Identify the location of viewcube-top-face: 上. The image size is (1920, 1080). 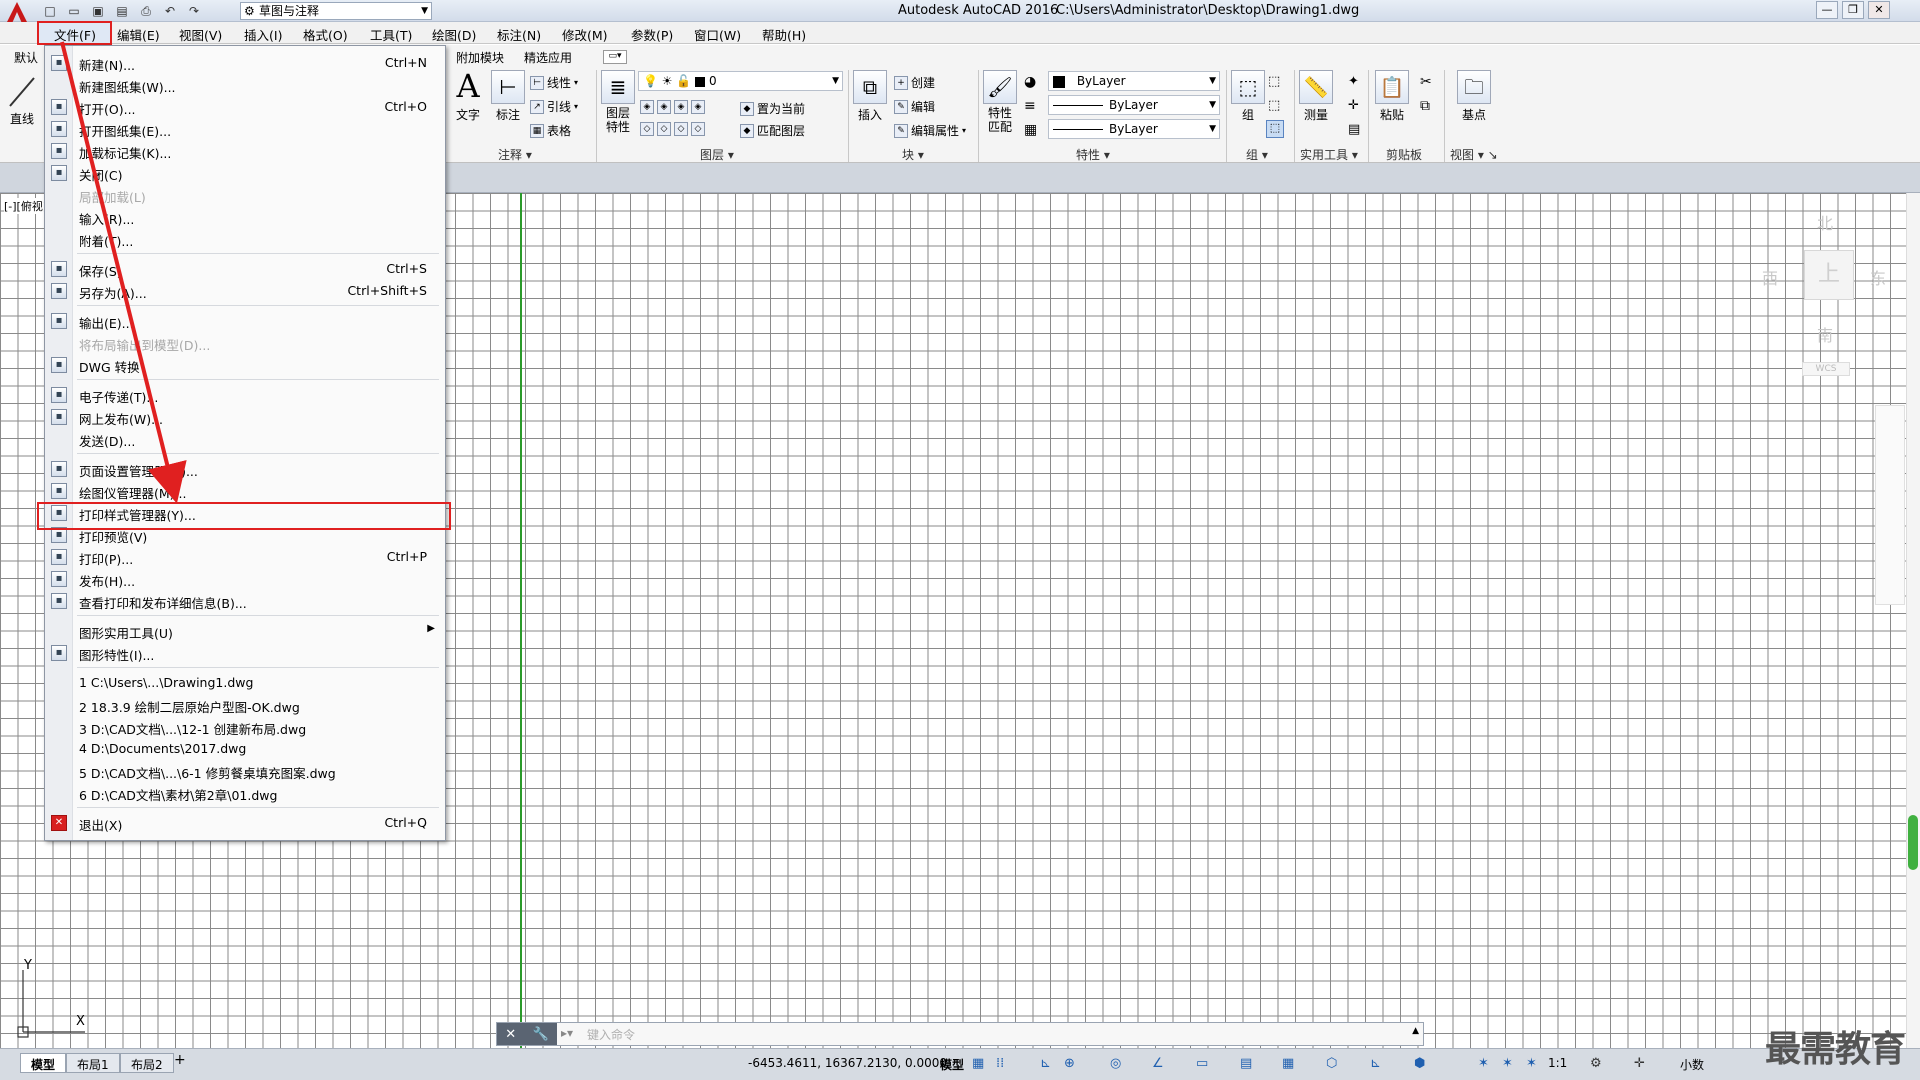
(1829, 275).